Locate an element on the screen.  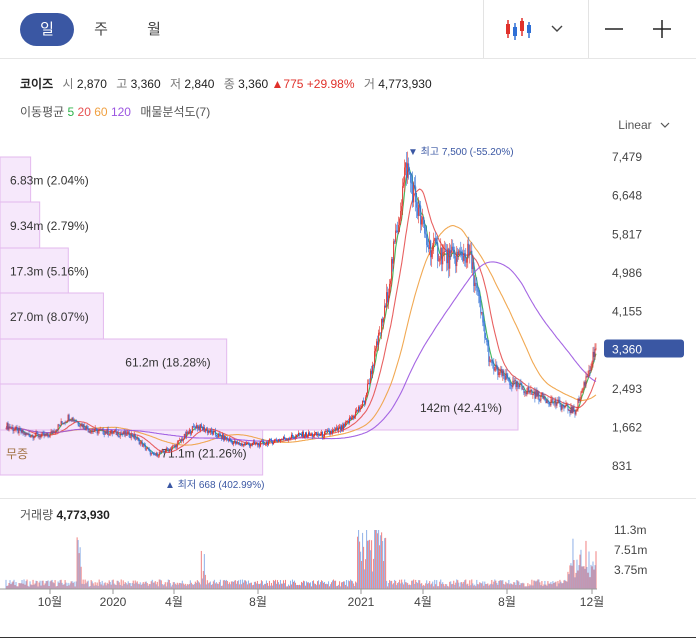
ma-label: 이동평균 is located at coordinates (42, 112).